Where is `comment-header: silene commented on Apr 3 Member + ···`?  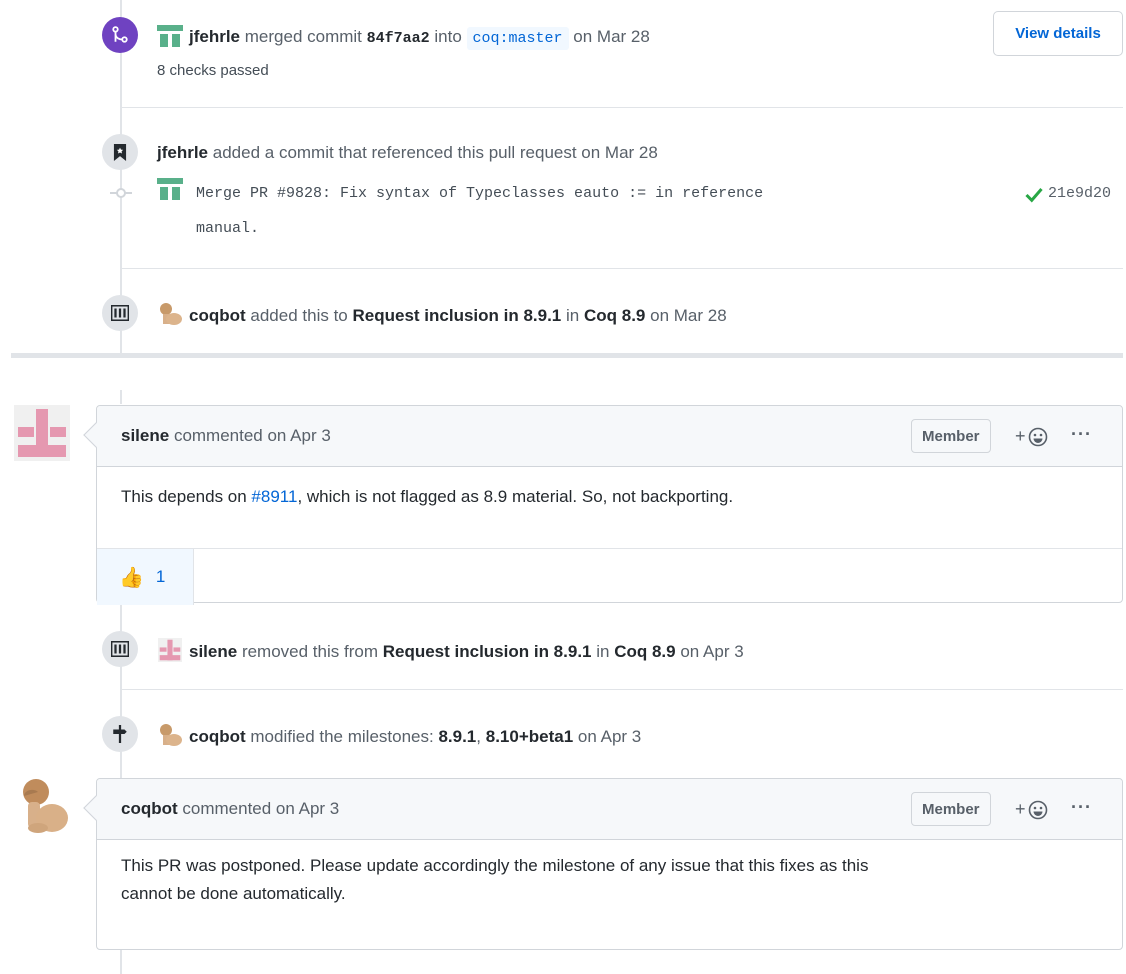
comment-header: silene commented on Apr 3 Member + ··· is located at coordinates (609, 436).